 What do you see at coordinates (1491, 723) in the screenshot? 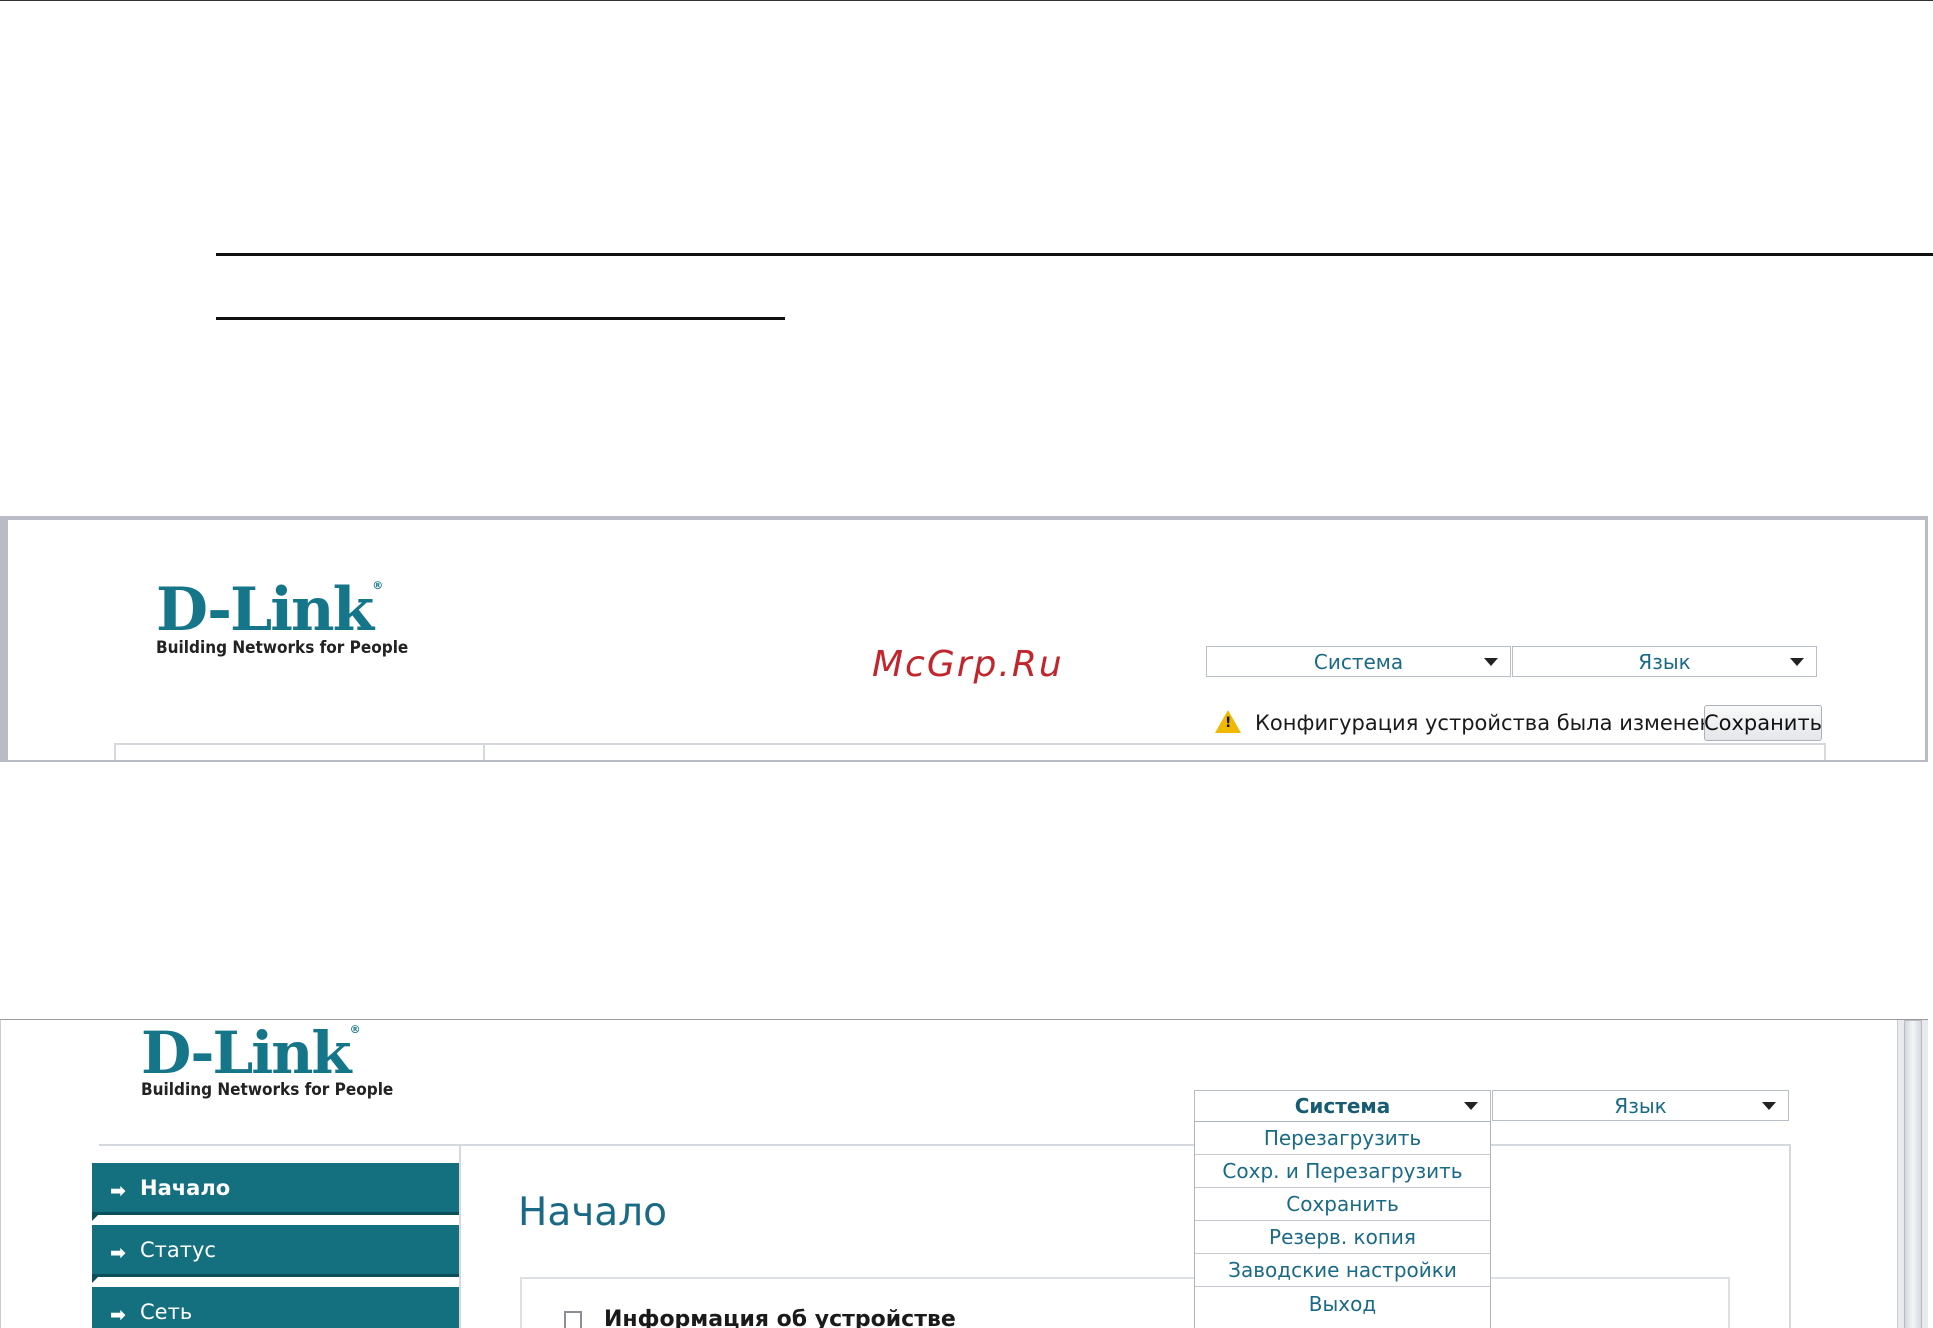
I see `config-changed-notice: Конфигурация устройства была изменена` at bounding box center [1491, 723].